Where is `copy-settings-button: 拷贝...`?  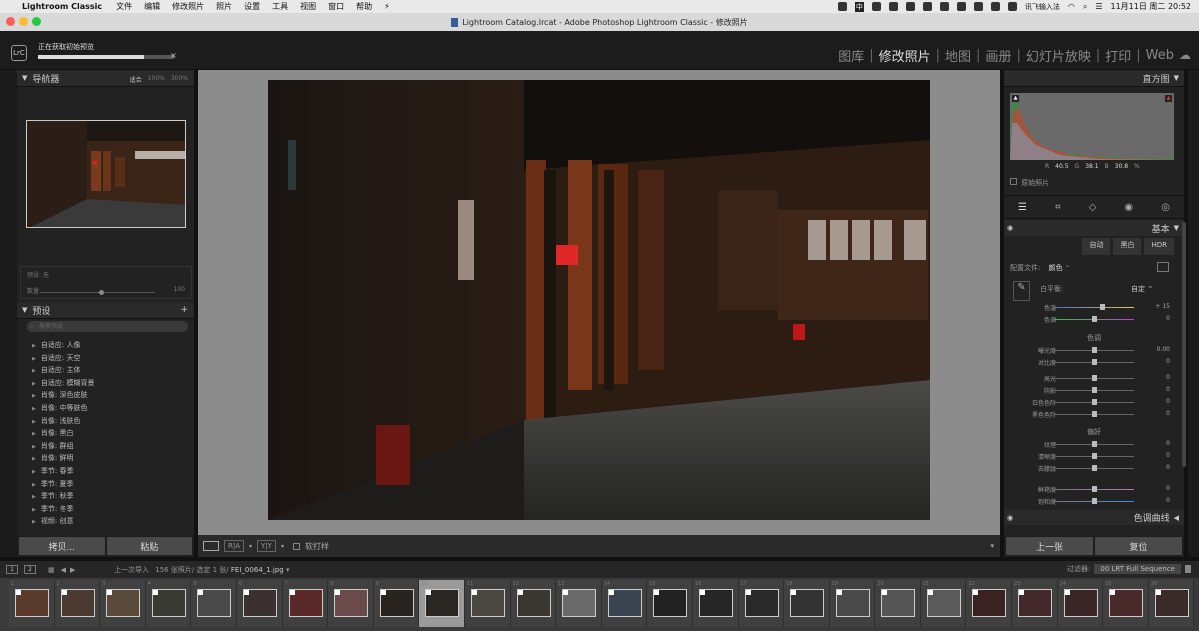
copy-settings-button: 拷贝... is located at coordinates (62, 546).